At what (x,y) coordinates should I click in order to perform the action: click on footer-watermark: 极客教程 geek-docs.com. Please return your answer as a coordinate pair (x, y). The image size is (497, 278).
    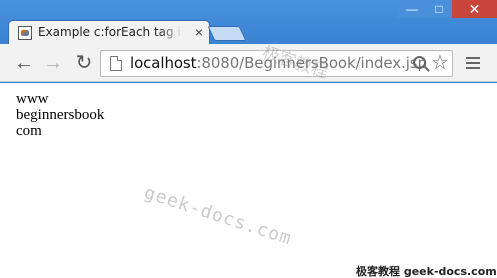
    Looking at the image, I should click on (426, 271).